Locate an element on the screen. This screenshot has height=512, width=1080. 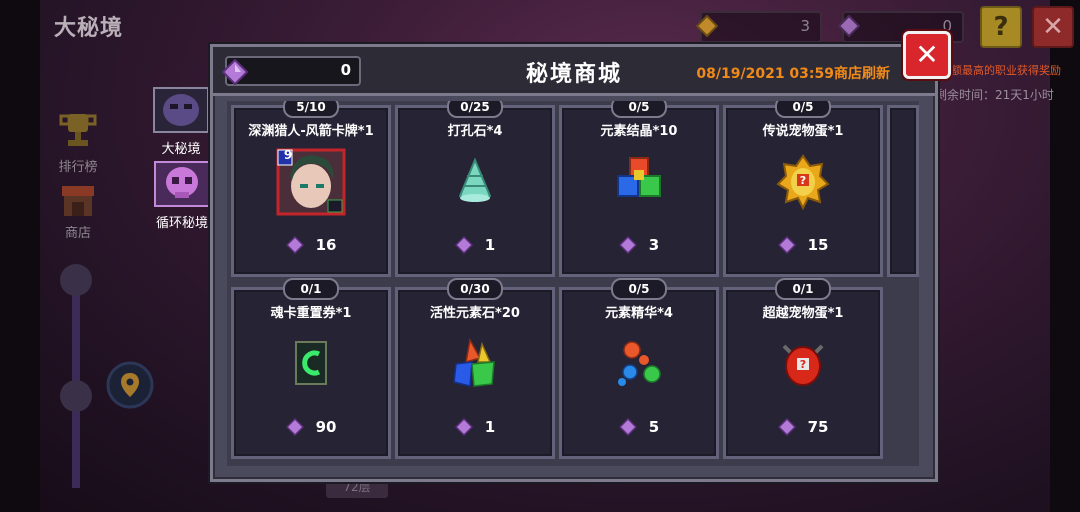
item-price: 3 is located at coordinates (654, 245).